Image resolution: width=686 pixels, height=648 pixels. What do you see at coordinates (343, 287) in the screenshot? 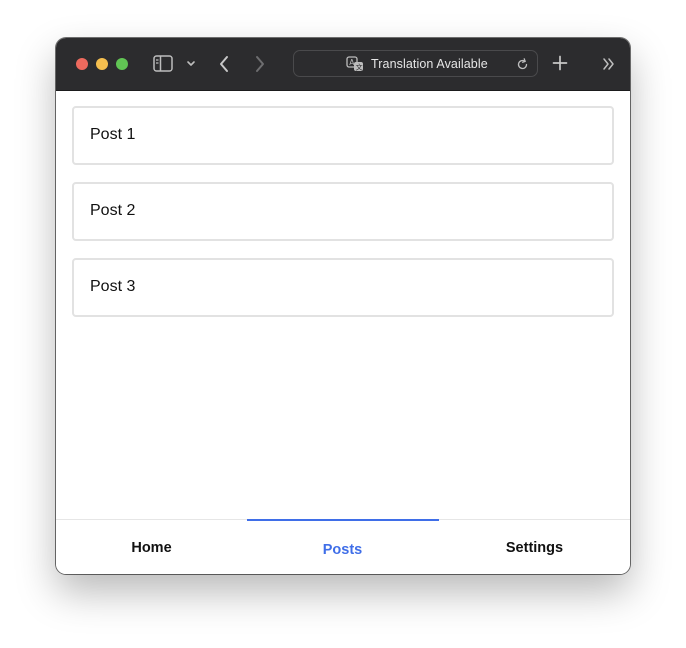
I see `post-card: Post 3` at bounding box center [343, 287].